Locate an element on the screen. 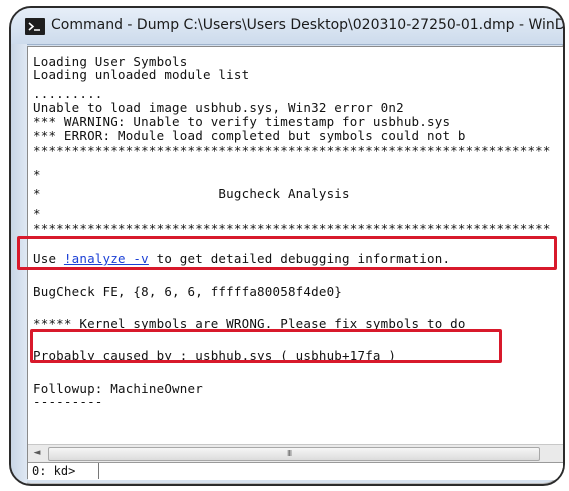 The height and width of the screenshot is (491, 569). scrollbar-thumb: III is located at coordinates (294, 454).